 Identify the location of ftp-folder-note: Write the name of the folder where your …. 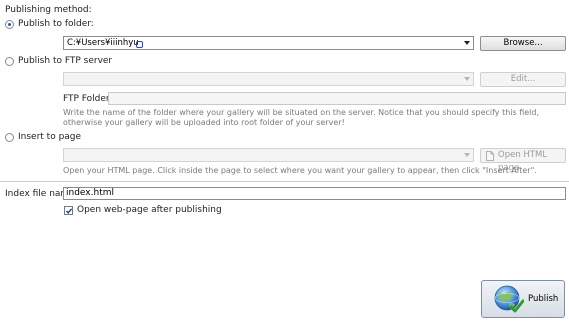
(301, 117).